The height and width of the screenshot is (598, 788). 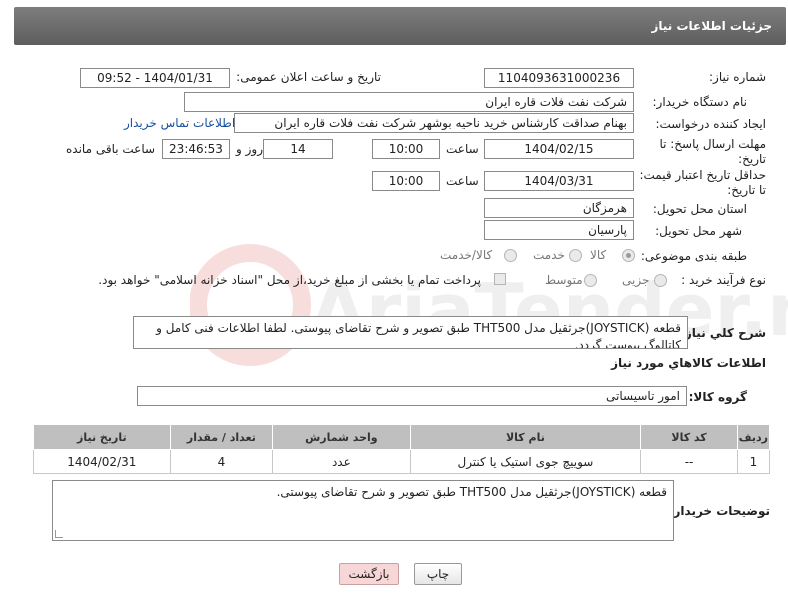 What do you see at coordinates (710, 124) in the screenshot?
I see `creator-label: ایجاد کننده درخواست:` at bounding box center [710, 124].